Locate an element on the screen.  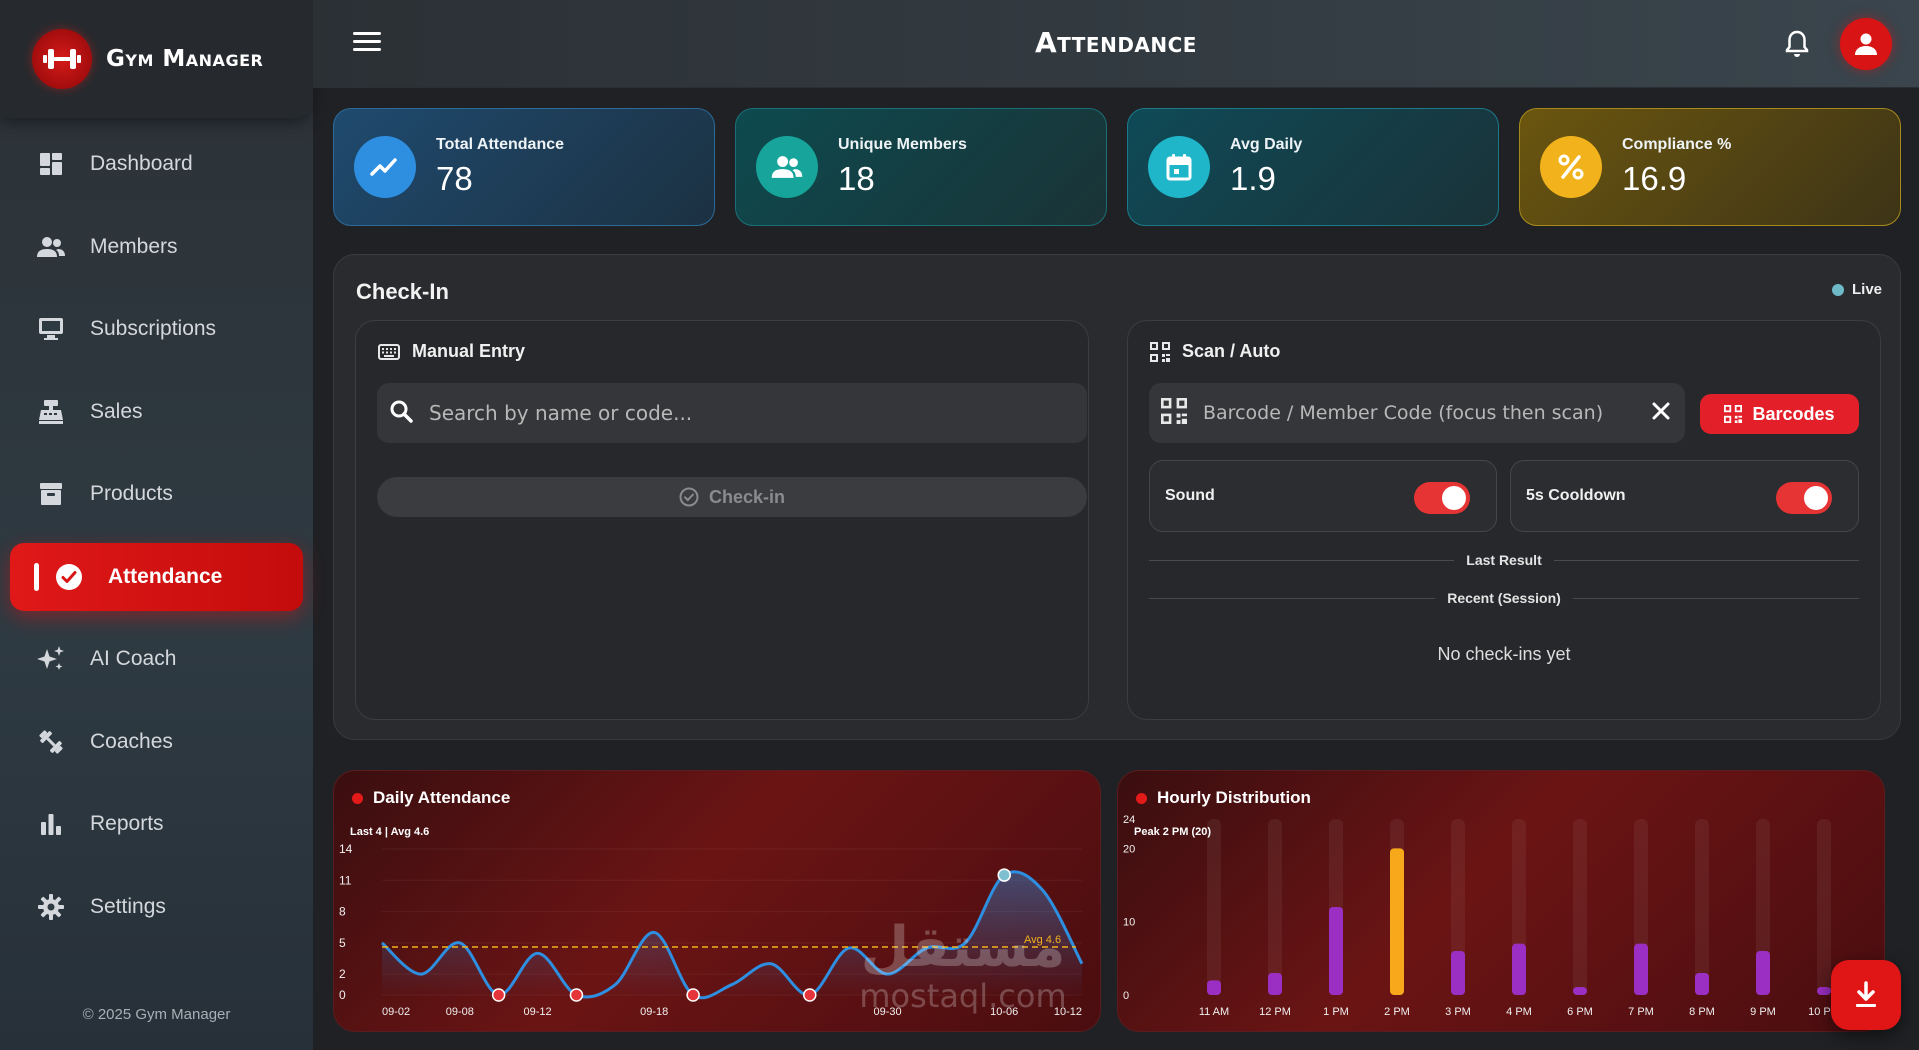
cooldown-setting: 5s Cooldown is located at coordinates (1684, 496).